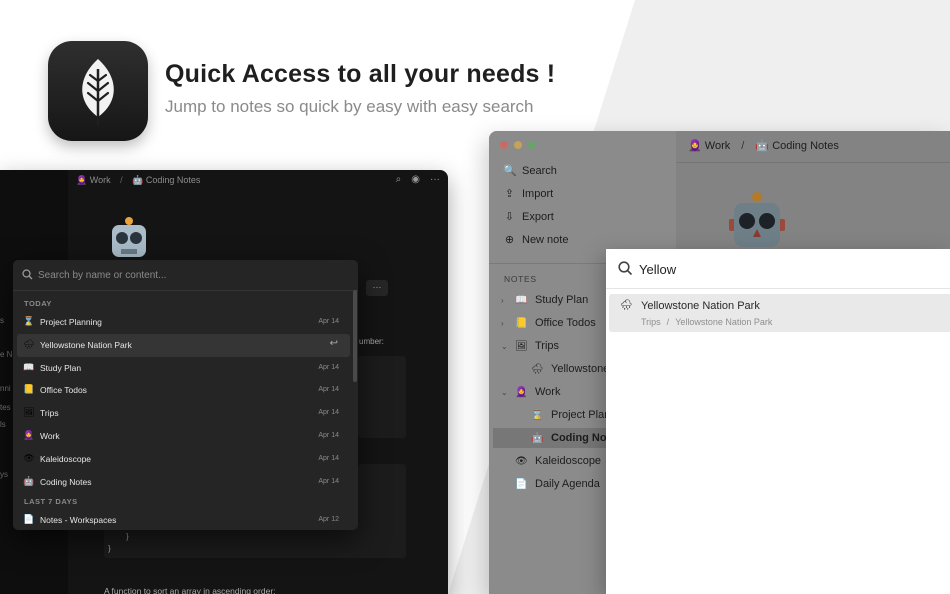  Describe the element at coordinates (530, 171) in the screenshot. I see `menu-search: 🔍 Search` at that location.